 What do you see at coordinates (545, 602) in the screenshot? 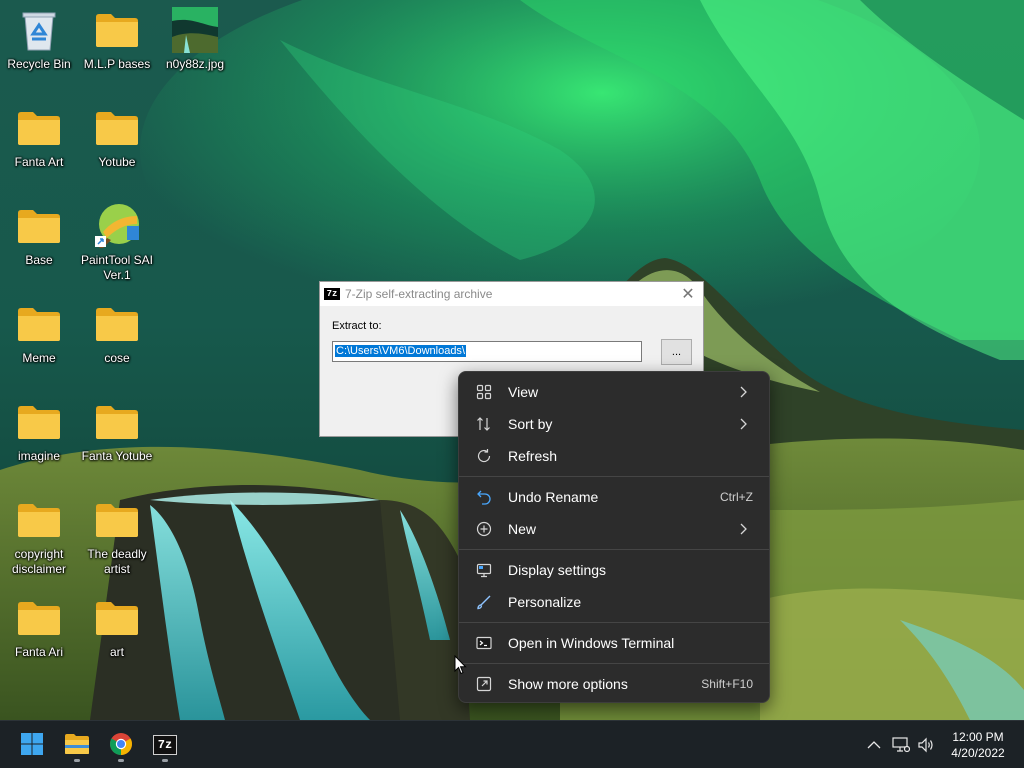
I see `menu-item-label: Personalize` at bounding box center [545, 602].